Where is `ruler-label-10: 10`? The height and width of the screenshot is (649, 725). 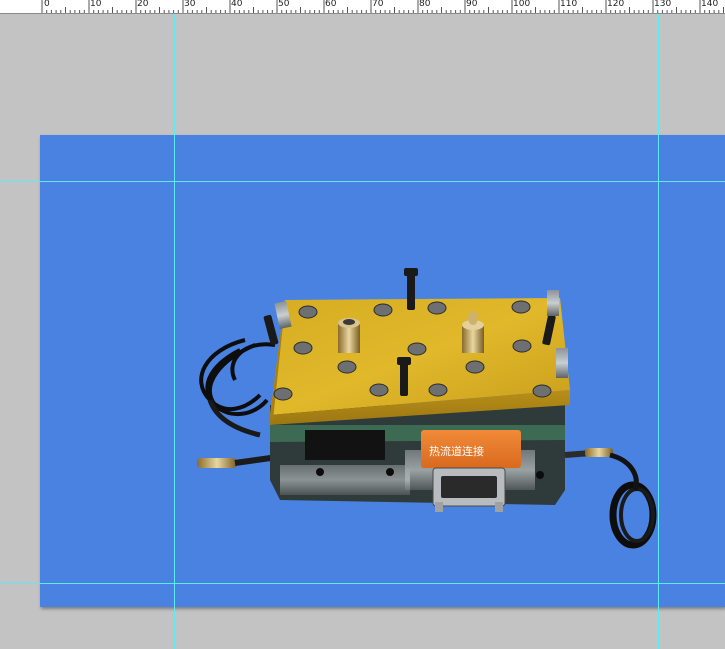 ruler-label-10: 10 is located at coordinates (96, 4).